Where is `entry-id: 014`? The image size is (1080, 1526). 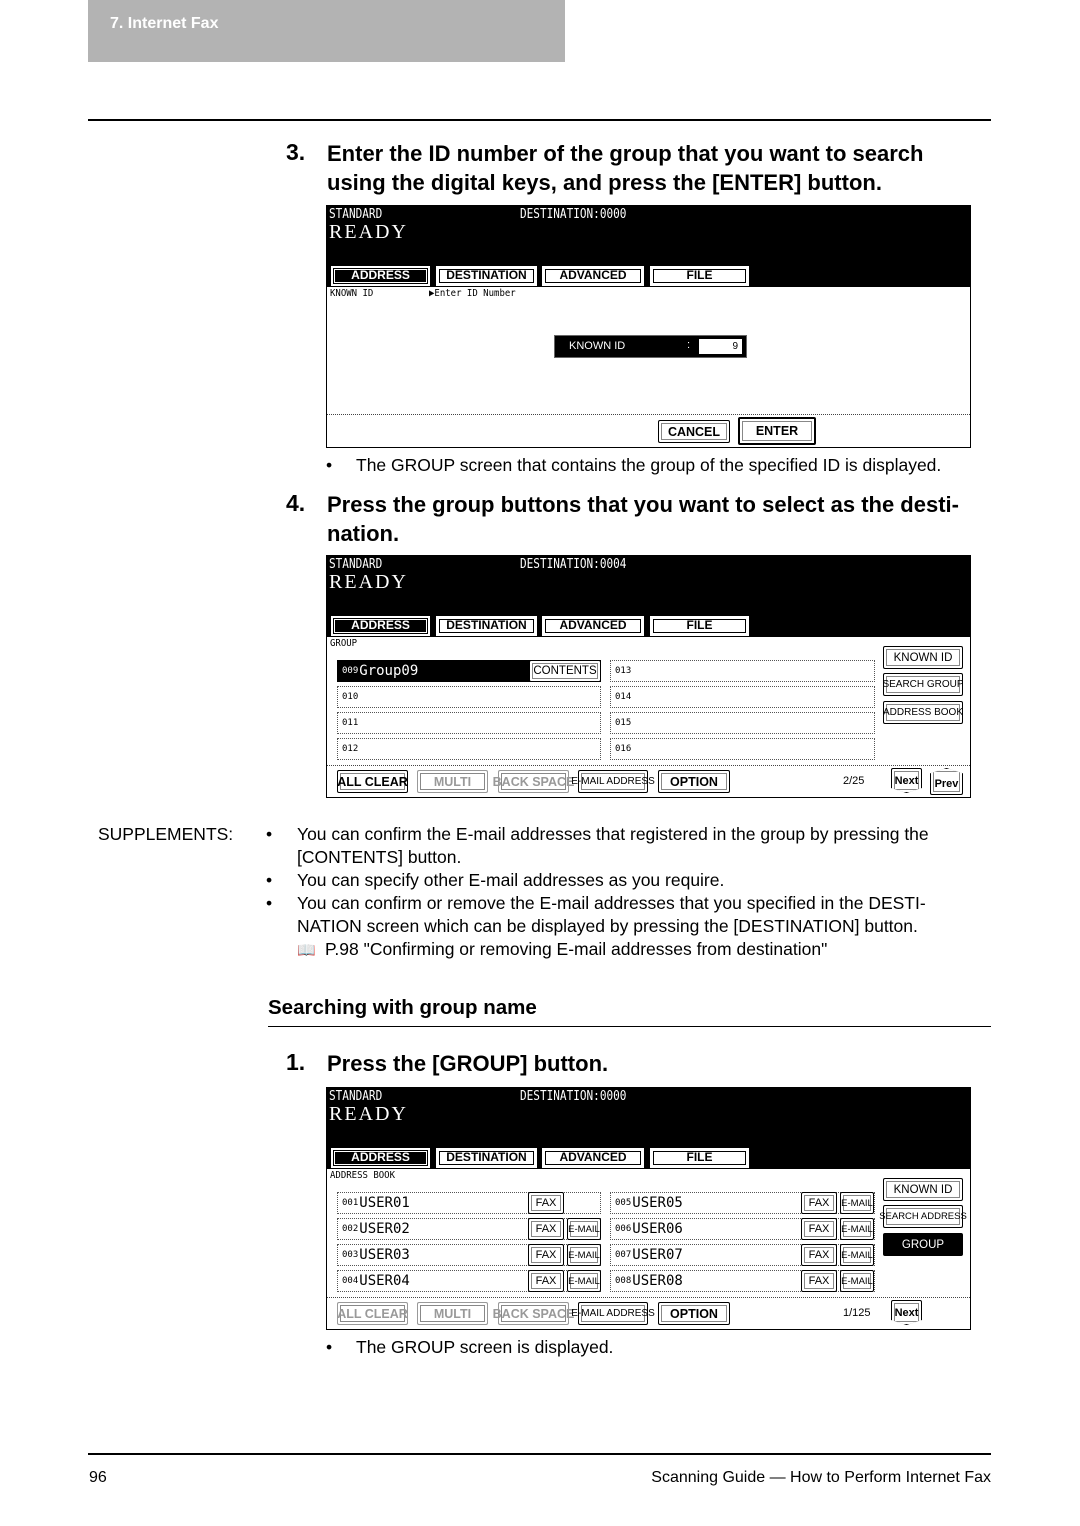
entry-id: 014 is located at coordinates (623, 697).